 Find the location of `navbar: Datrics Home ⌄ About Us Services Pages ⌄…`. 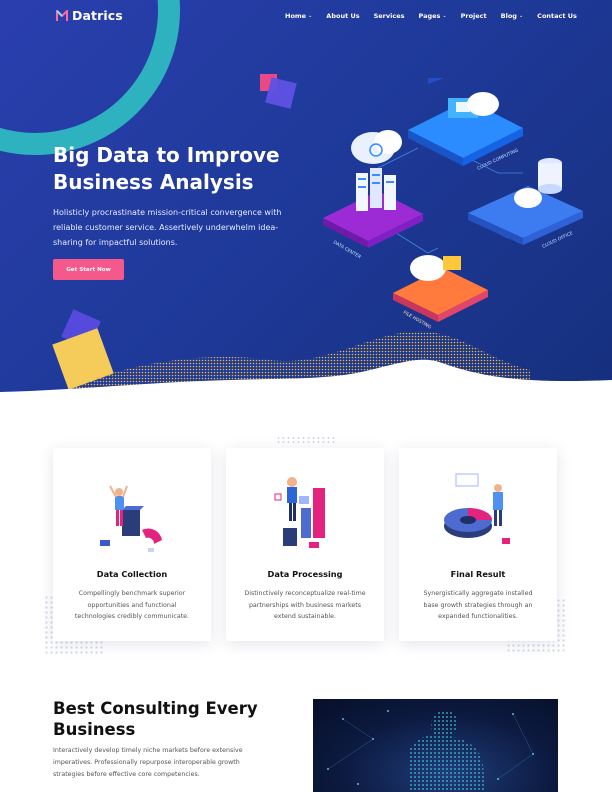

navbar: Datrics Home ⌄ About Us Services Pages ⌄… is located at coordinates (306, 17).